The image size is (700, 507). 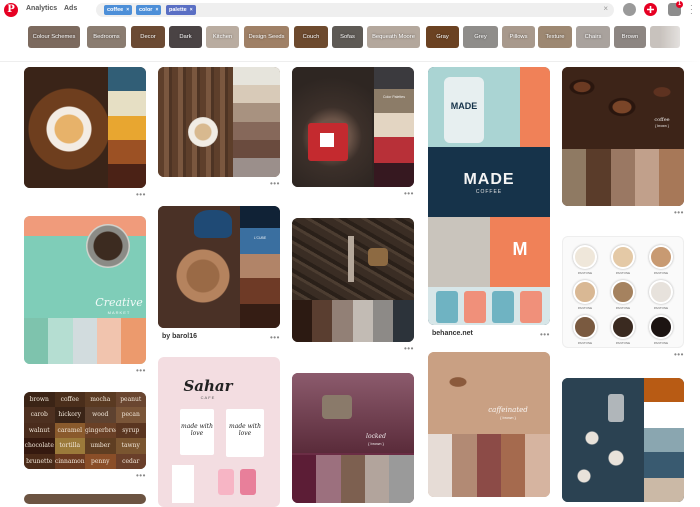 I want to click on pin-tools-flatlay, so click(x=353, y=280).